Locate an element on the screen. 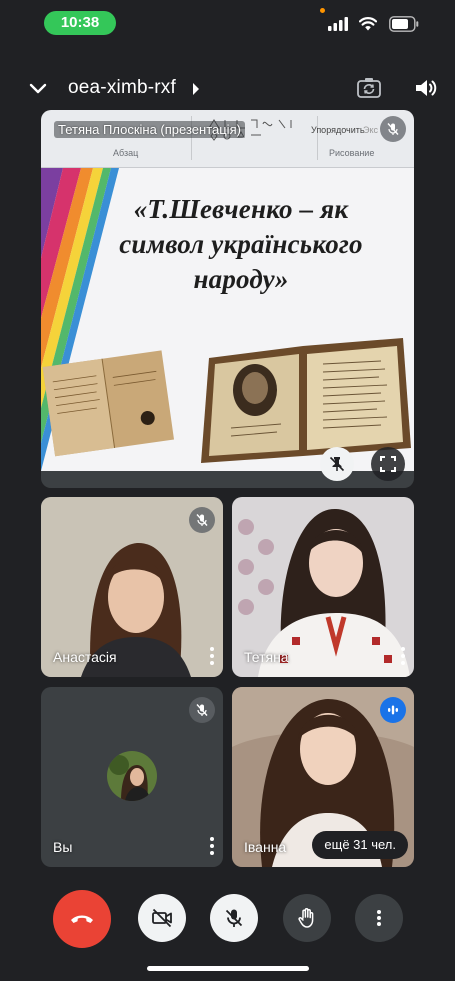 The width and height of the screenshot is (455, 981). slide-title-line: «Т.Шевченко – як is located at coordinates (241, 209).